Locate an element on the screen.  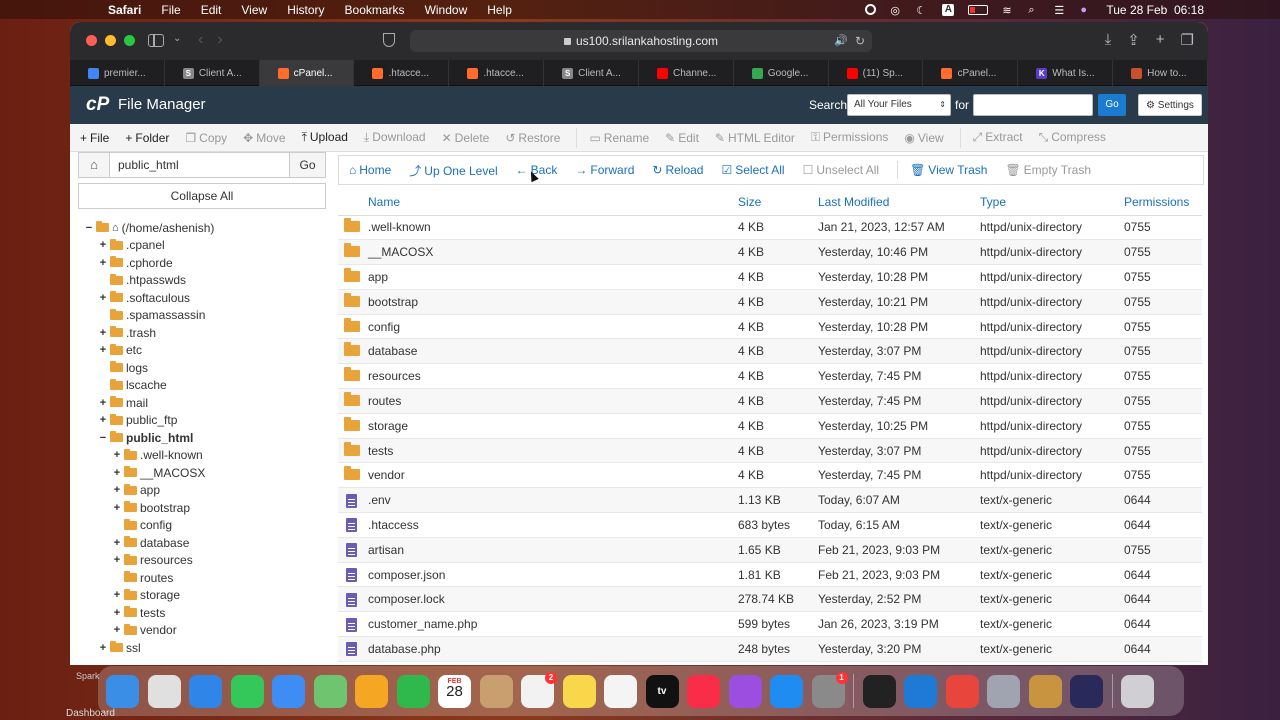
menu-window: Window is located at coordinates (446, 10).